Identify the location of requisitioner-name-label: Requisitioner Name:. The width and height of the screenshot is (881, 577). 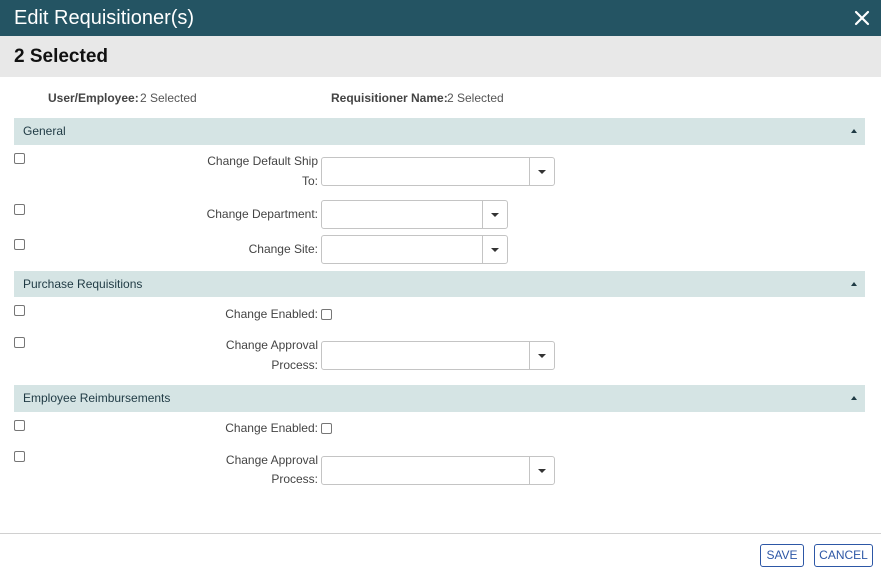
(389, 98).